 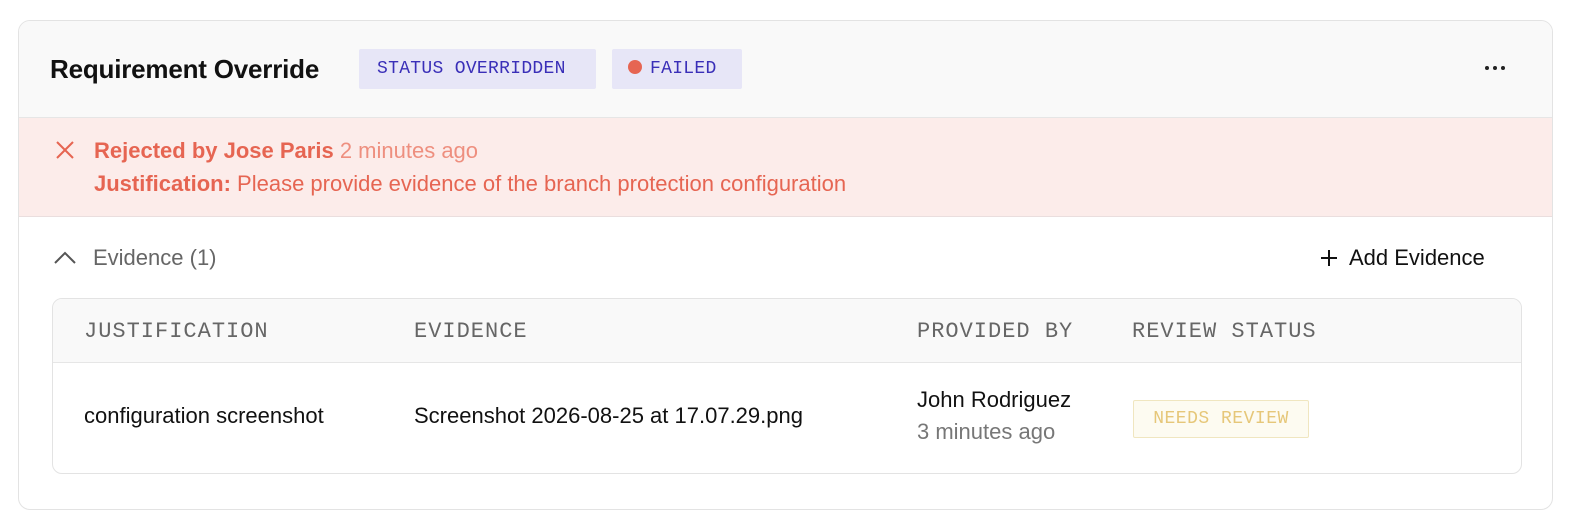 I want to click on close-icon, so click(x=65, y=150).